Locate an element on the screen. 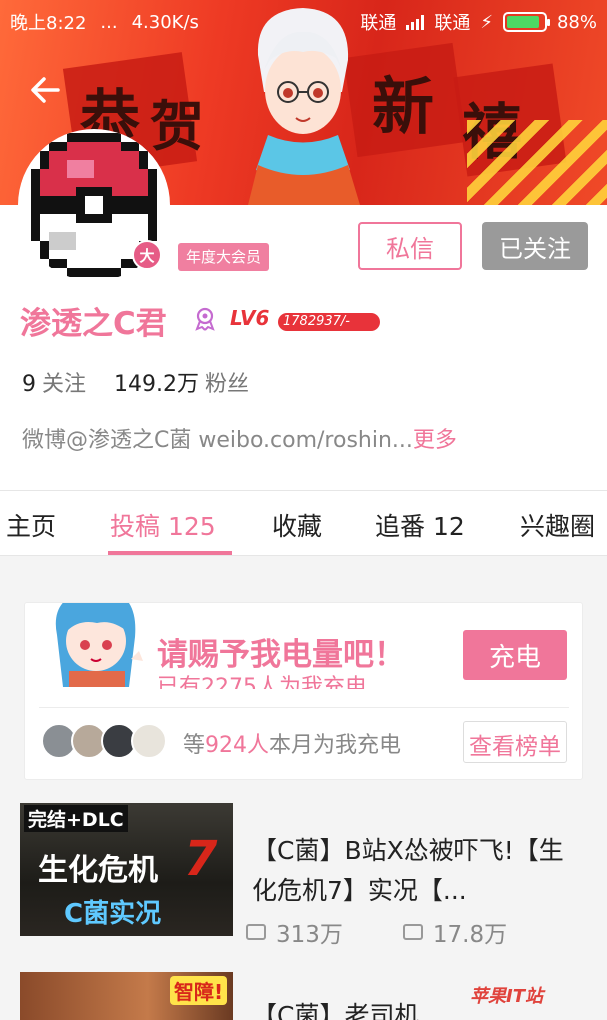  following-count: 9 is located at coordinates (29, 384).